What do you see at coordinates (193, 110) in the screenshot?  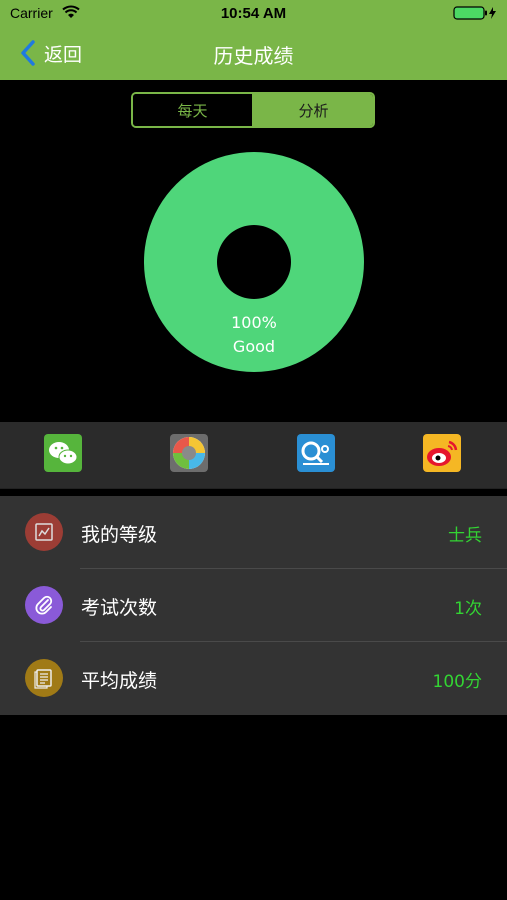 I see `tab-daily: 每天` at bounding box center [193, 110].